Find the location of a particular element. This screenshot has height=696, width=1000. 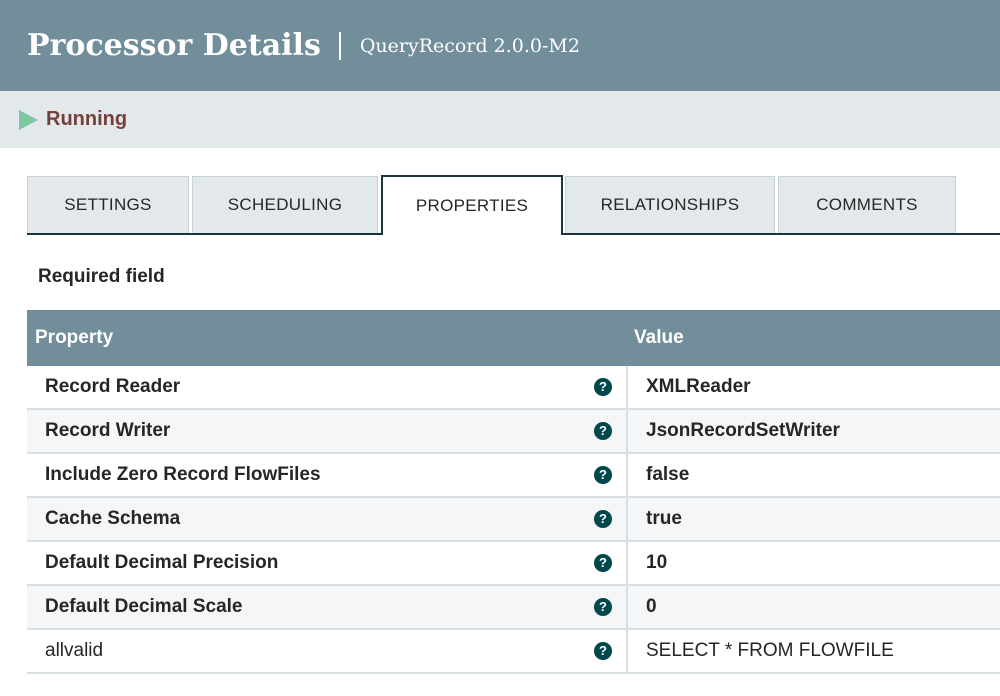

tab-relationships: RELATIONSHIPS is located at coordinates (670, 204).